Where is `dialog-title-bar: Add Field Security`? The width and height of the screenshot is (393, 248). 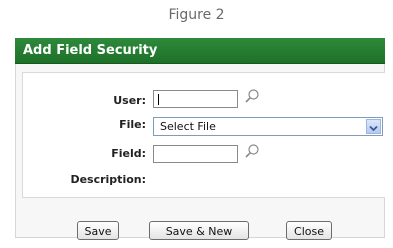
dialog-title-bar: Add Field Security is located at coordinates (200, 51).